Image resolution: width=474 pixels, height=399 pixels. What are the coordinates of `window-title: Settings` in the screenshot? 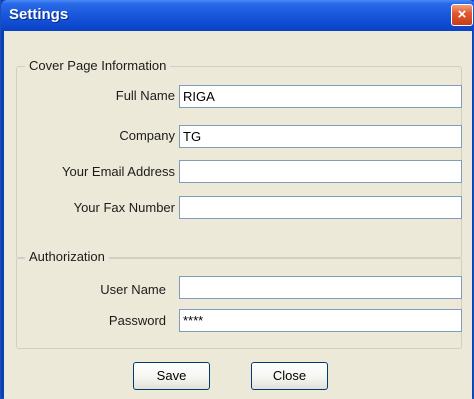 It's located at (39, 14).